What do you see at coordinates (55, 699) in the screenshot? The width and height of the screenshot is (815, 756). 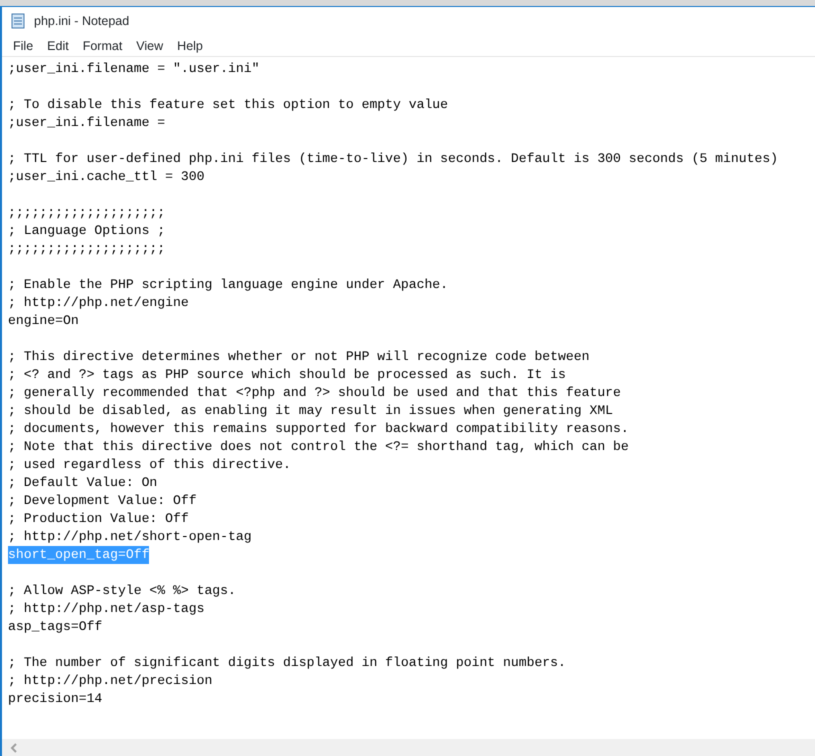 I see `text-line: precision=14` at bounding box center [55, 699].